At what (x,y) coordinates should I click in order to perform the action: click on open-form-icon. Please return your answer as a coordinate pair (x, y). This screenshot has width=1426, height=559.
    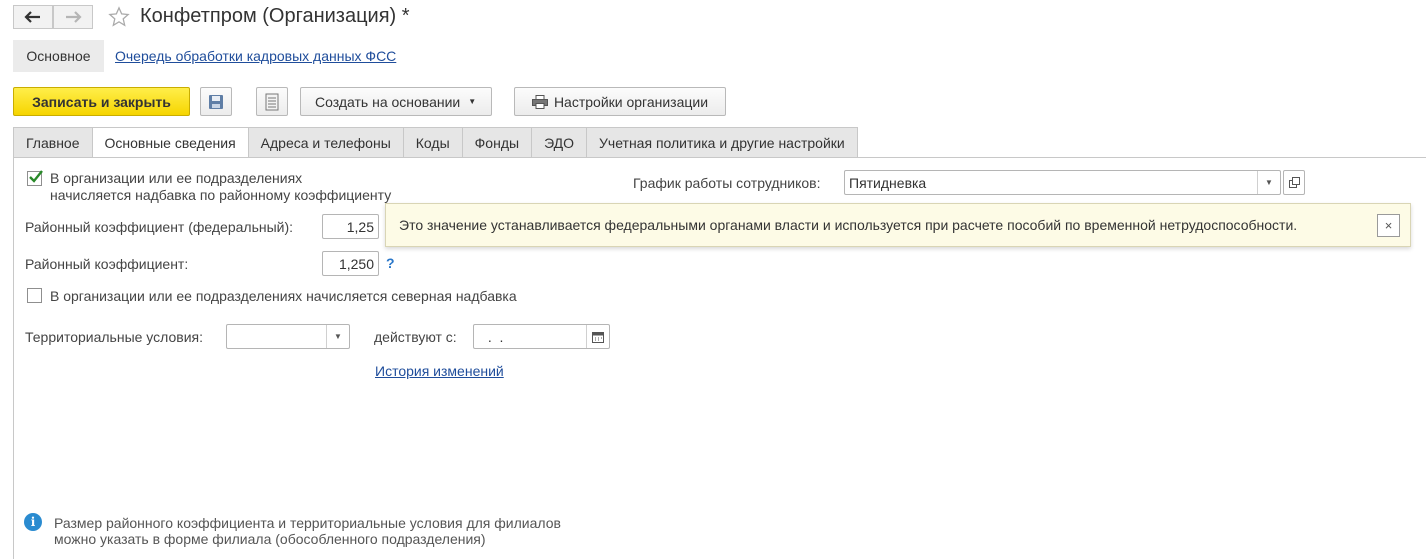
    Looking at the image, I should click on (1294, 182).